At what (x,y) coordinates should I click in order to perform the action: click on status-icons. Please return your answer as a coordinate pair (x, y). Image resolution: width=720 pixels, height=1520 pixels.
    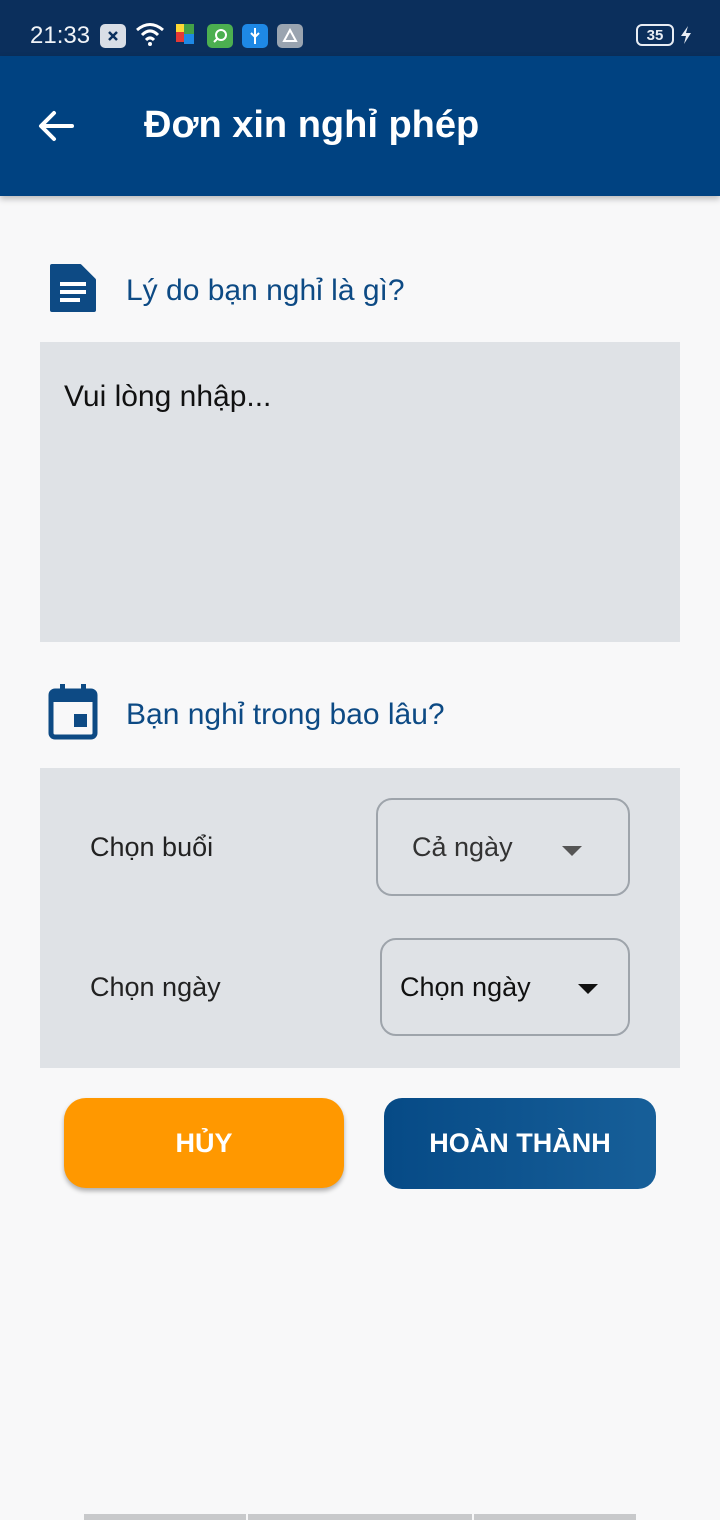
    Looking at the image, I should click on (201, 36).